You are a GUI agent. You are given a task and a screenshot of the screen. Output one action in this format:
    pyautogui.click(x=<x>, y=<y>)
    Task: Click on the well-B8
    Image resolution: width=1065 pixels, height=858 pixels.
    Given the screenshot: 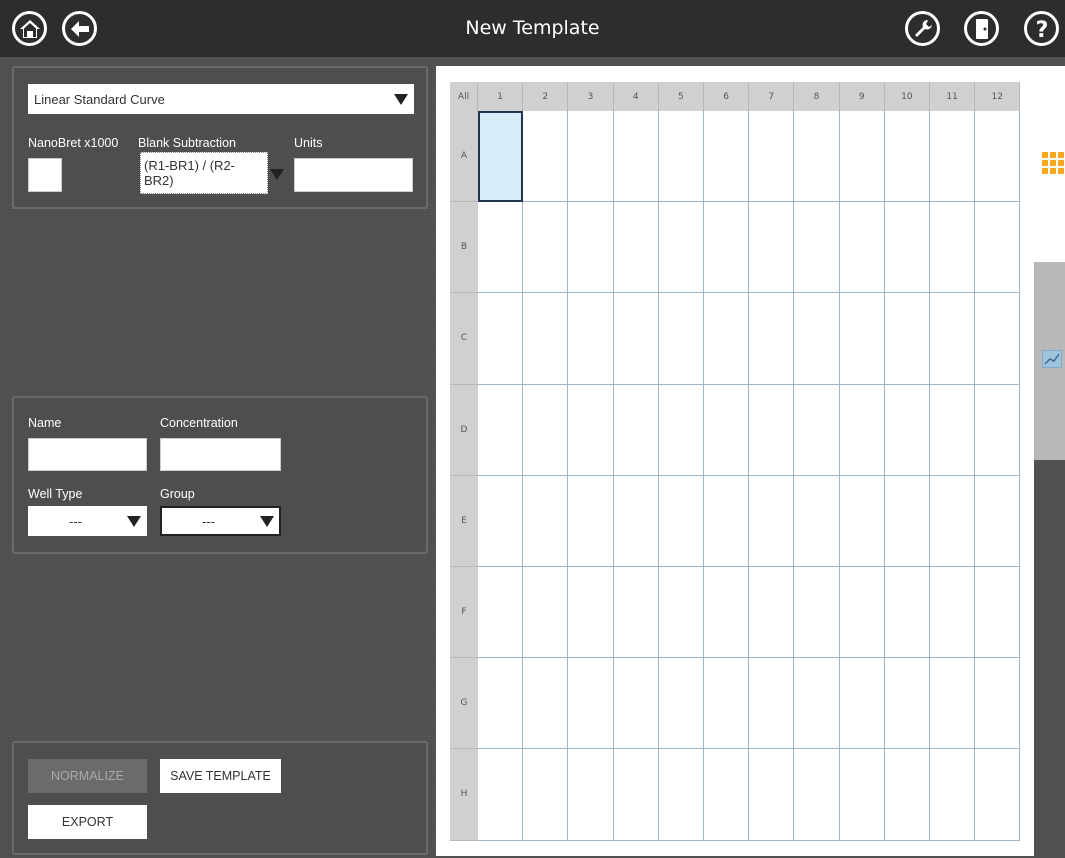 What is the action you would take?
    pyautogui.click(x=817, y=248)
    